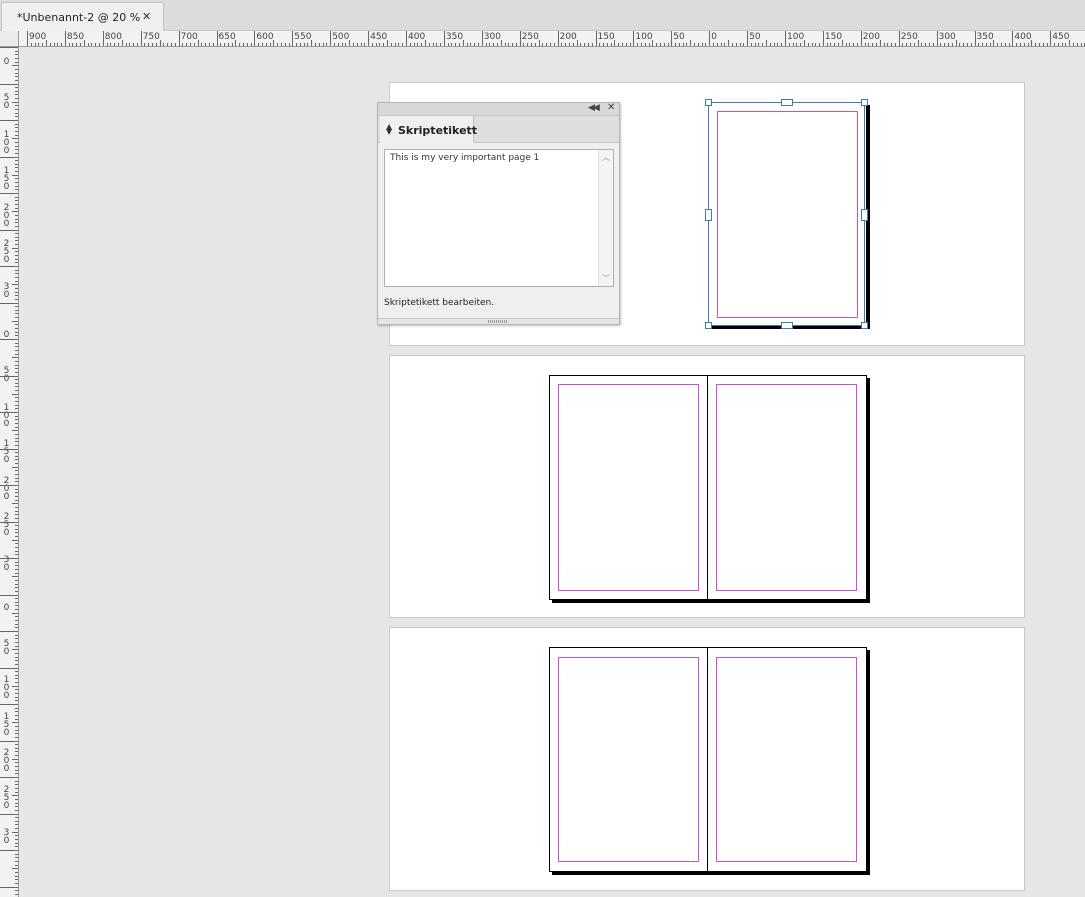  What do you see at coordinates (594, 108) in the screenshot?
I see `collapse-icon: ◀◀` at bounding box center [594, 108].